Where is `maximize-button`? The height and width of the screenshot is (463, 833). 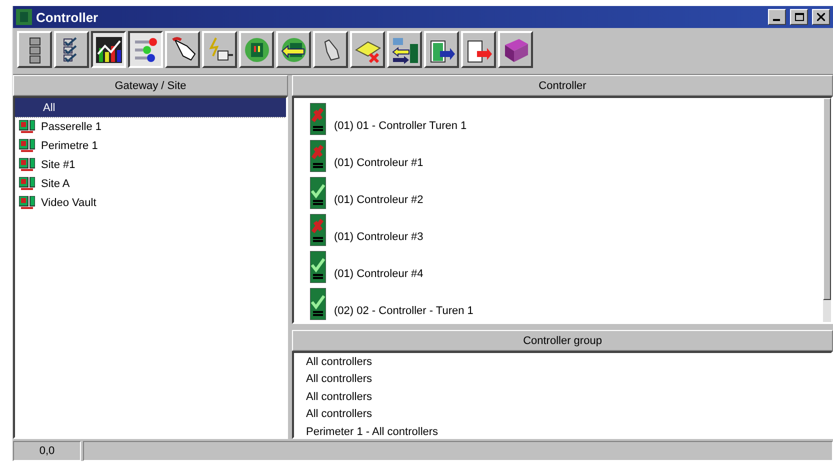 maximize-button is located at coordinates (799, 17).